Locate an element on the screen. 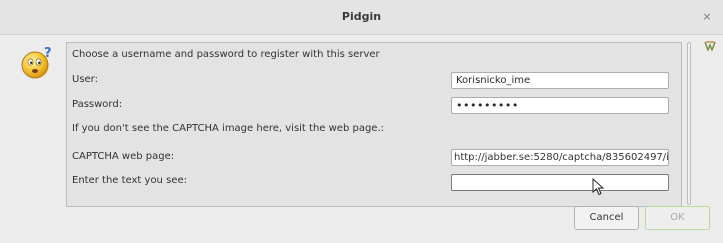 This screenshot has width=723, height=243. captcha-text-input is located at coordinates (560, 182).